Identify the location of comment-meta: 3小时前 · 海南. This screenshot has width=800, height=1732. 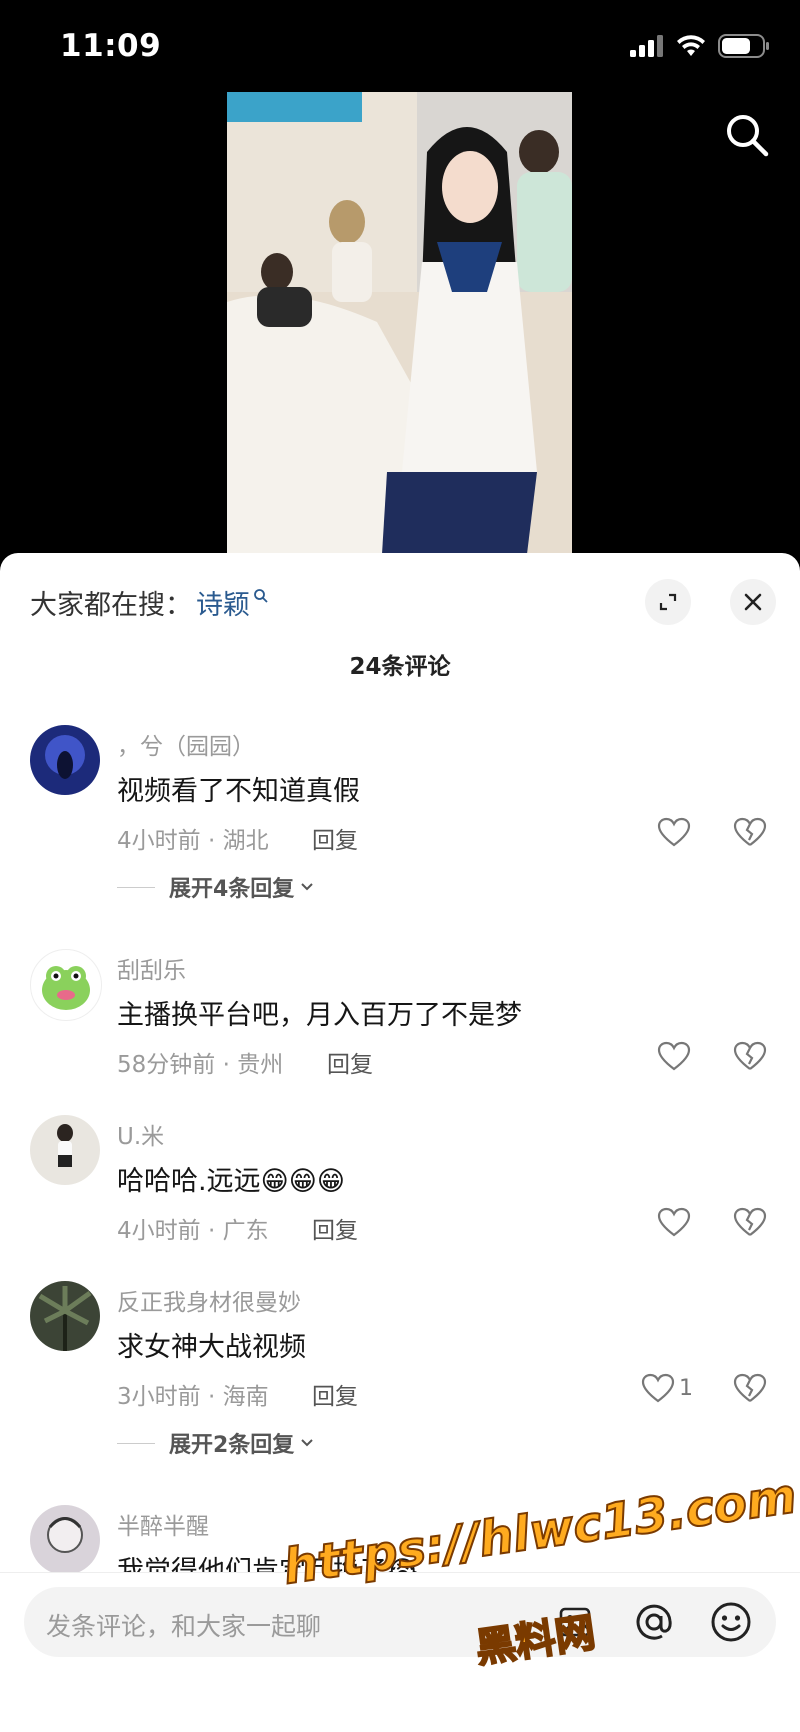
(193, 1397).